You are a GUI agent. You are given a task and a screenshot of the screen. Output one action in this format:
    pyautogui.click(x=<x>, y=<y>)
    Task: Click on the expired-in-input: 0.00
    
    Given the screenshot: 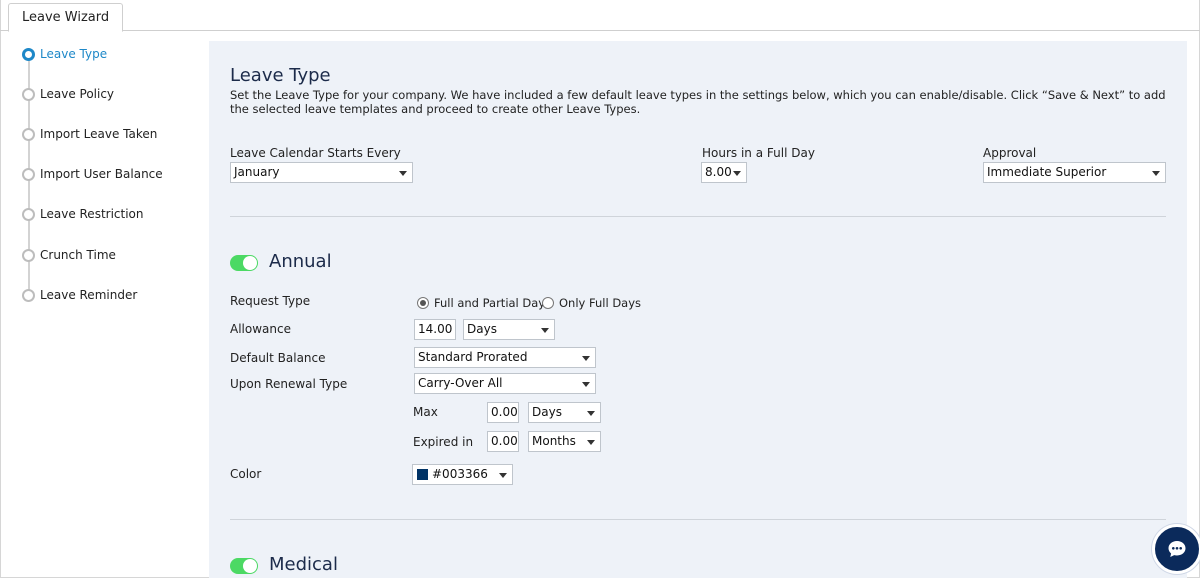 What is the action you would take?
    pyautogui.click(x=503, y=441)
    